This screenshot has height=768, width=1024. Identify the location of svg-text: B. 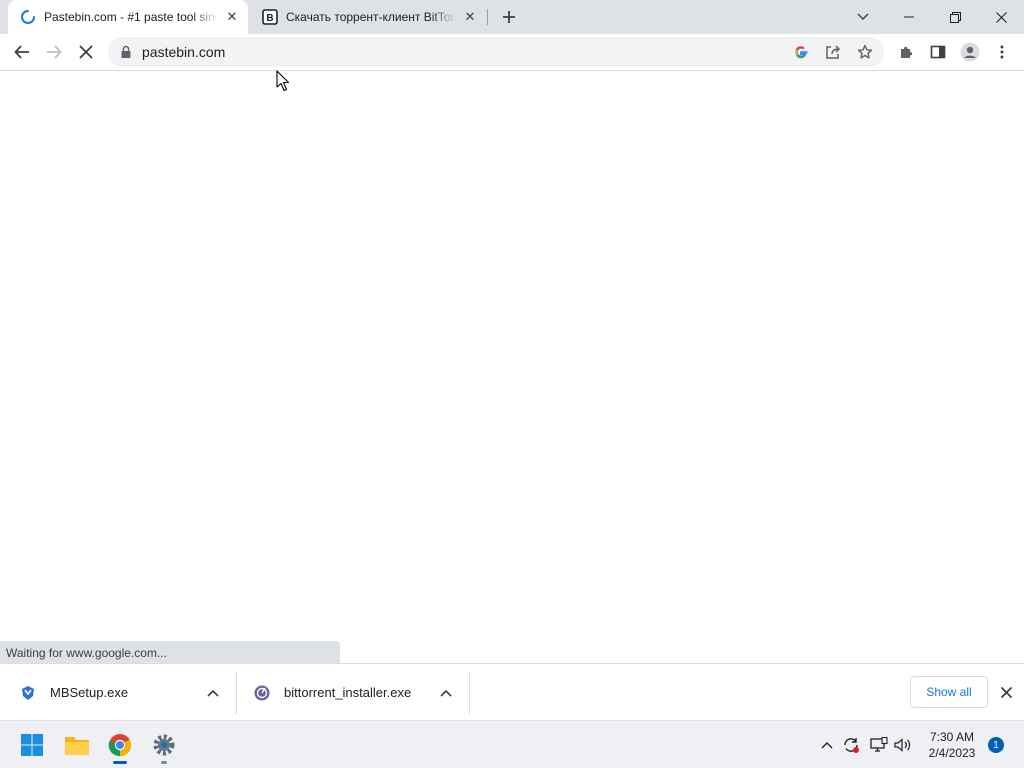
(269, 18).